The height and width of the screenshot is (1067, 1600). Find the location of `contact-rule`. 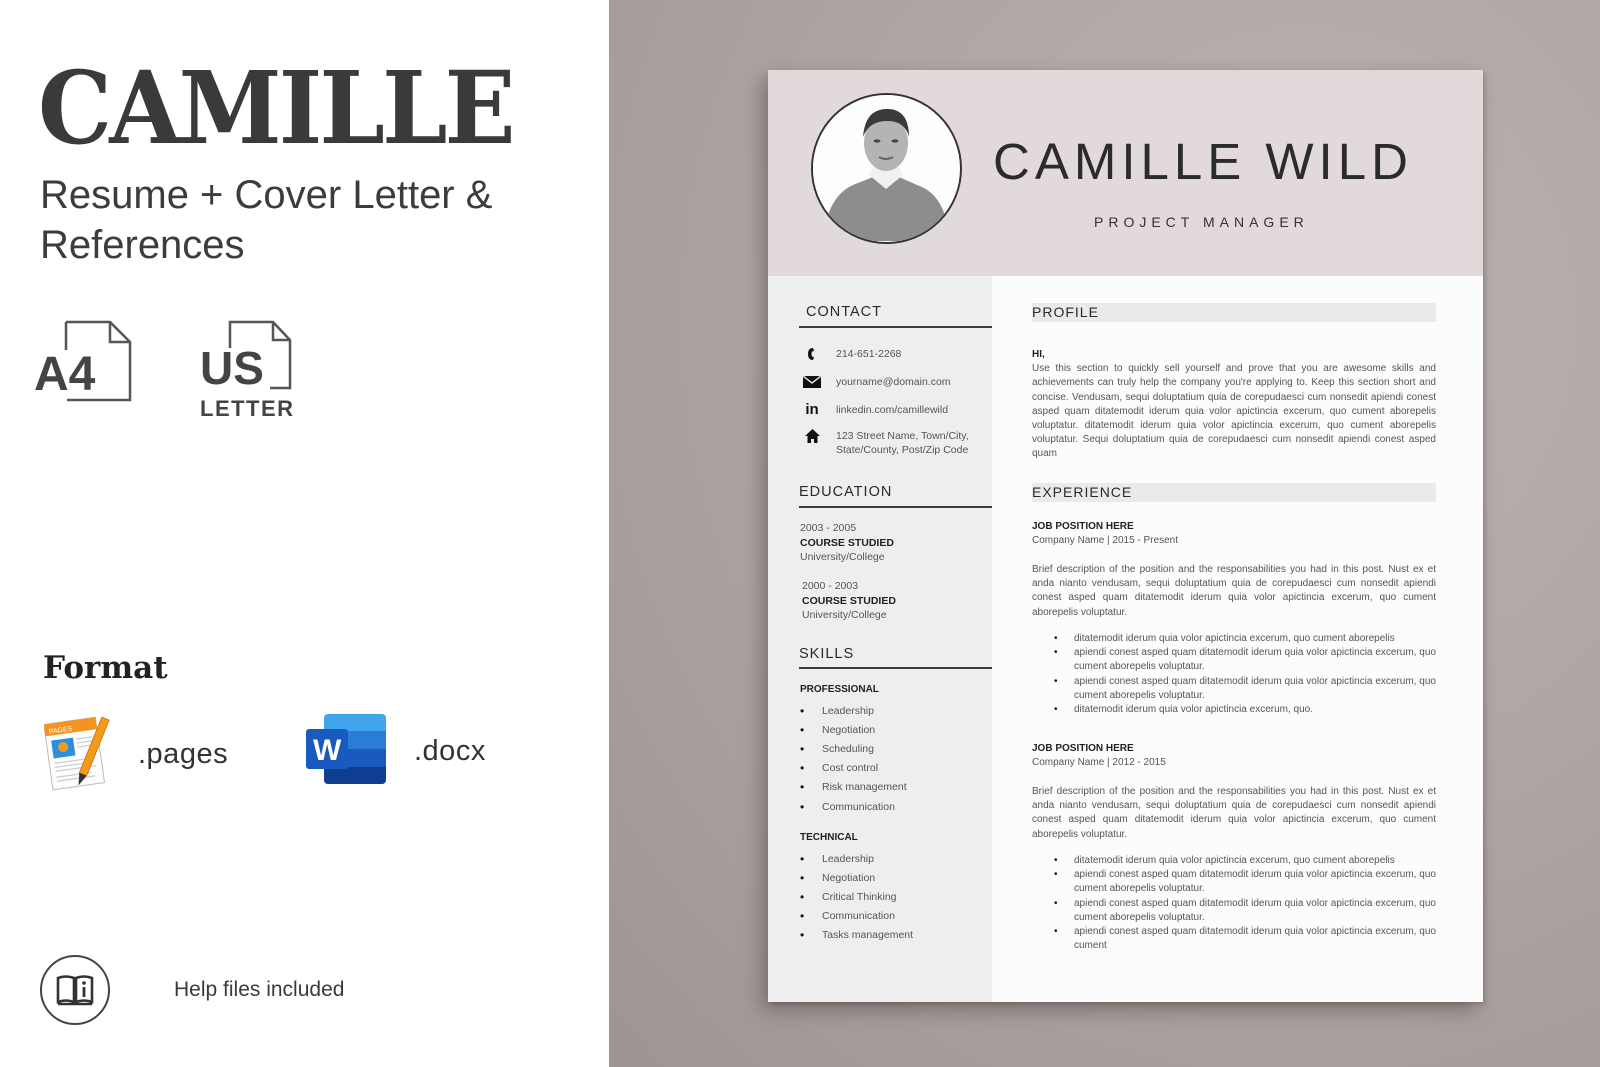

contact-rule is located at coordinates (895, 327).